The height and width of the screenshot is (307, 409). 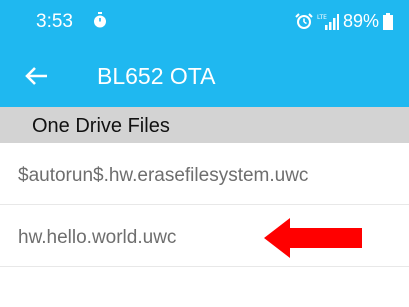 I want to click on back-arrow-icon, so click(x=37, y=76).